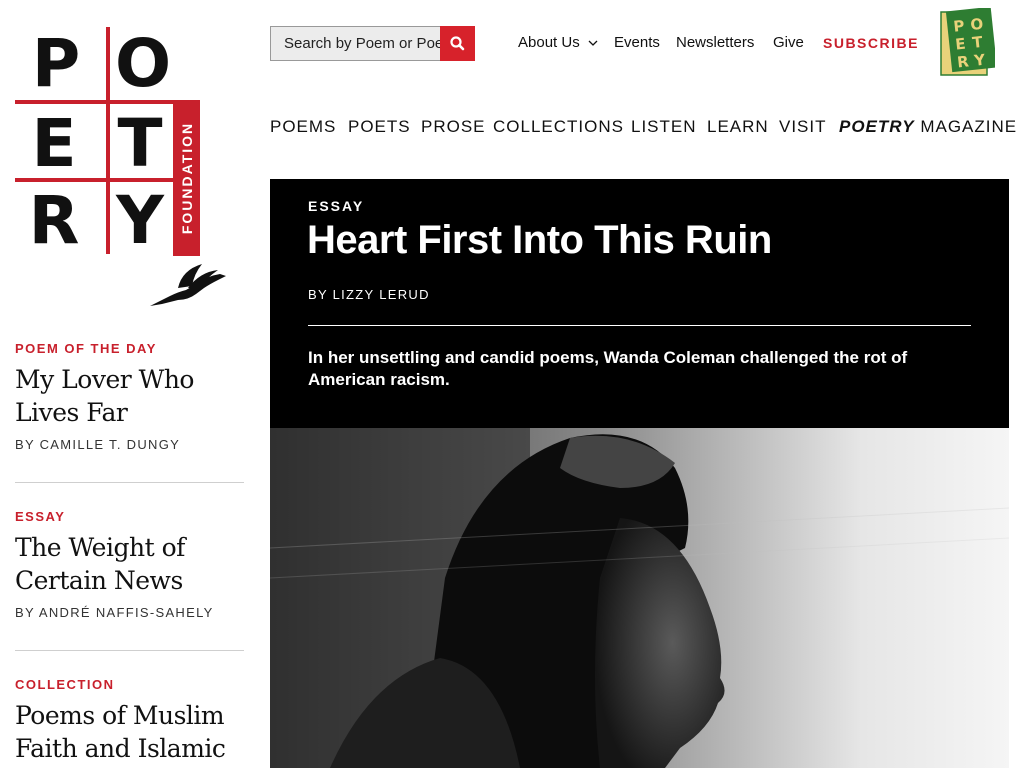 Image resolution: width=1024 pixels, height=768 pixels. Describe the element at coordinates (637, 42) in the screenshot. I see `events-link: Events` at that location.